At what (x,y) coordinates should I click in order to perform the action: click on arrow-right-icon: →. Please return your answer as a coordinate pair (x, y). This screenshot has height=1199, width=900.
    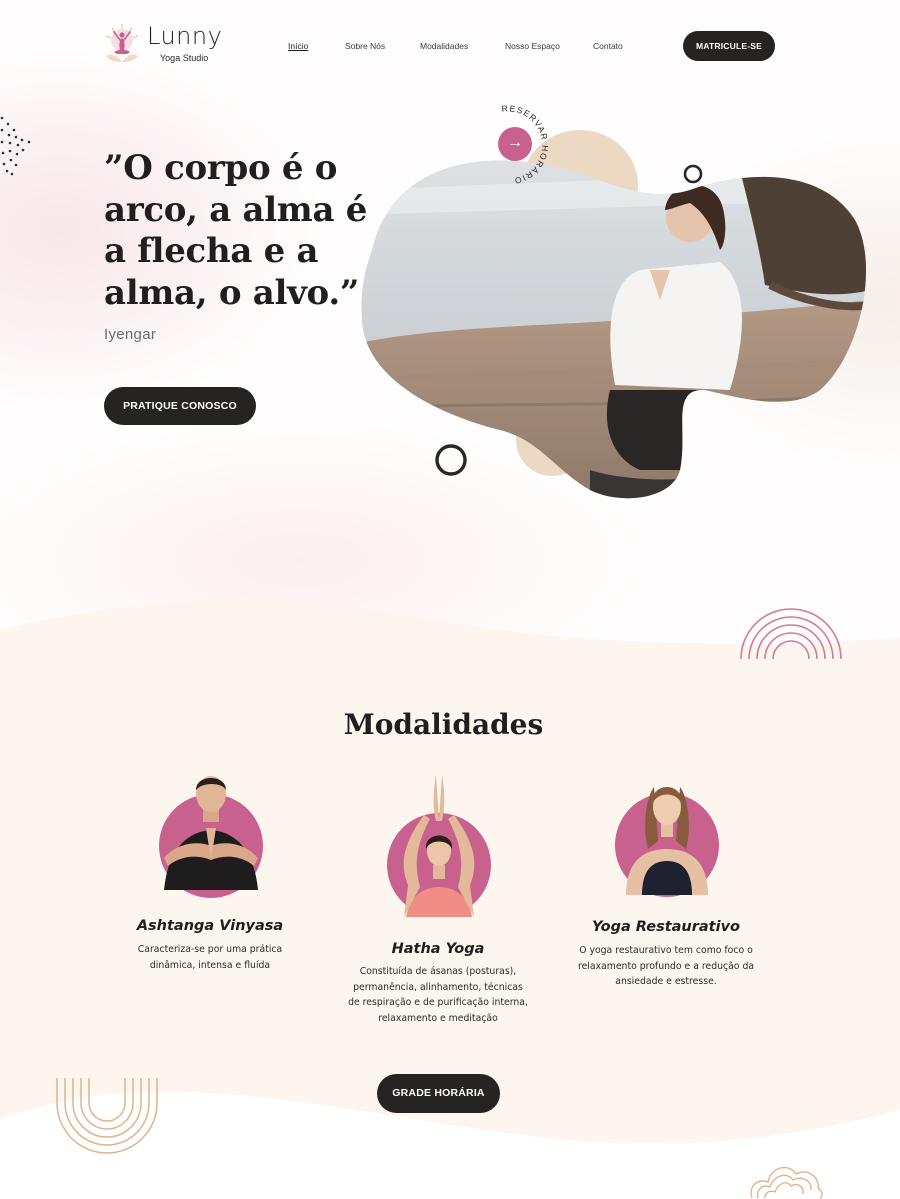
    Looking at the image, I should click on (515, 142).